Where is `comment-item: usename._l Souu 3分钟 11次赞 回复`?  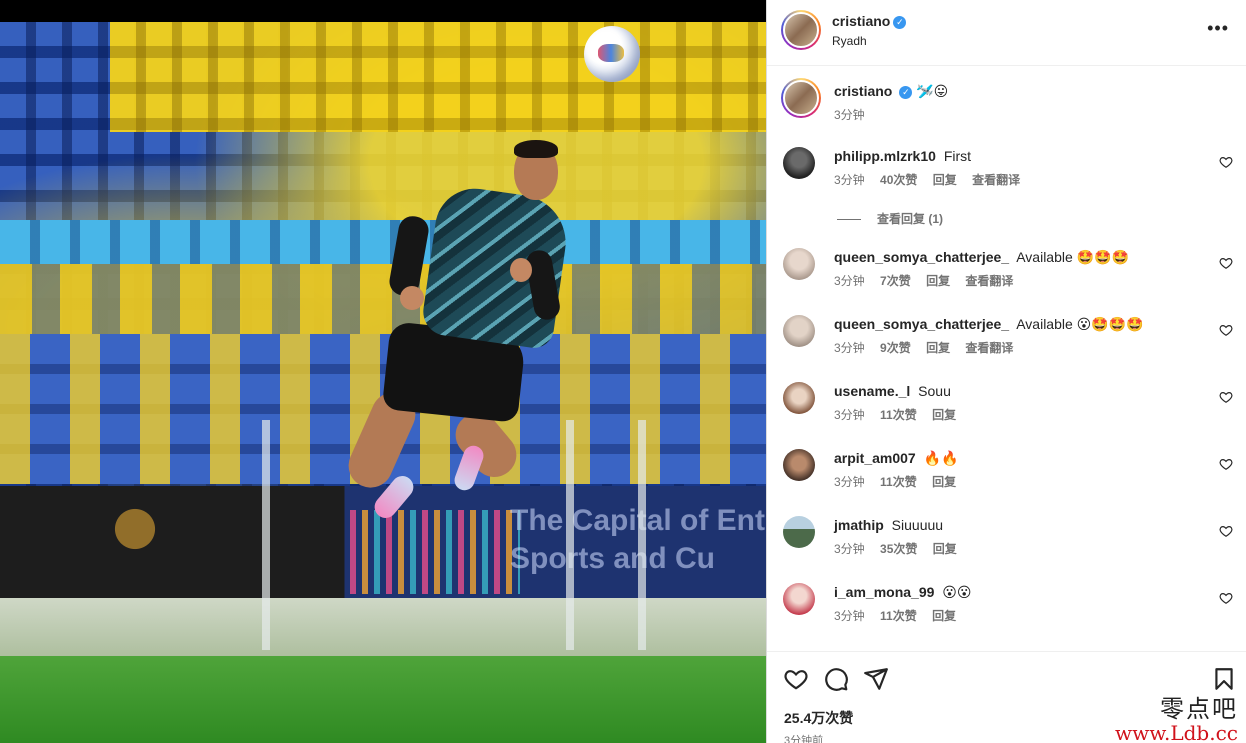
comment-item: usename._l Souu 3分钟 11次赞 回复 is located at coordinates (1006, 412).